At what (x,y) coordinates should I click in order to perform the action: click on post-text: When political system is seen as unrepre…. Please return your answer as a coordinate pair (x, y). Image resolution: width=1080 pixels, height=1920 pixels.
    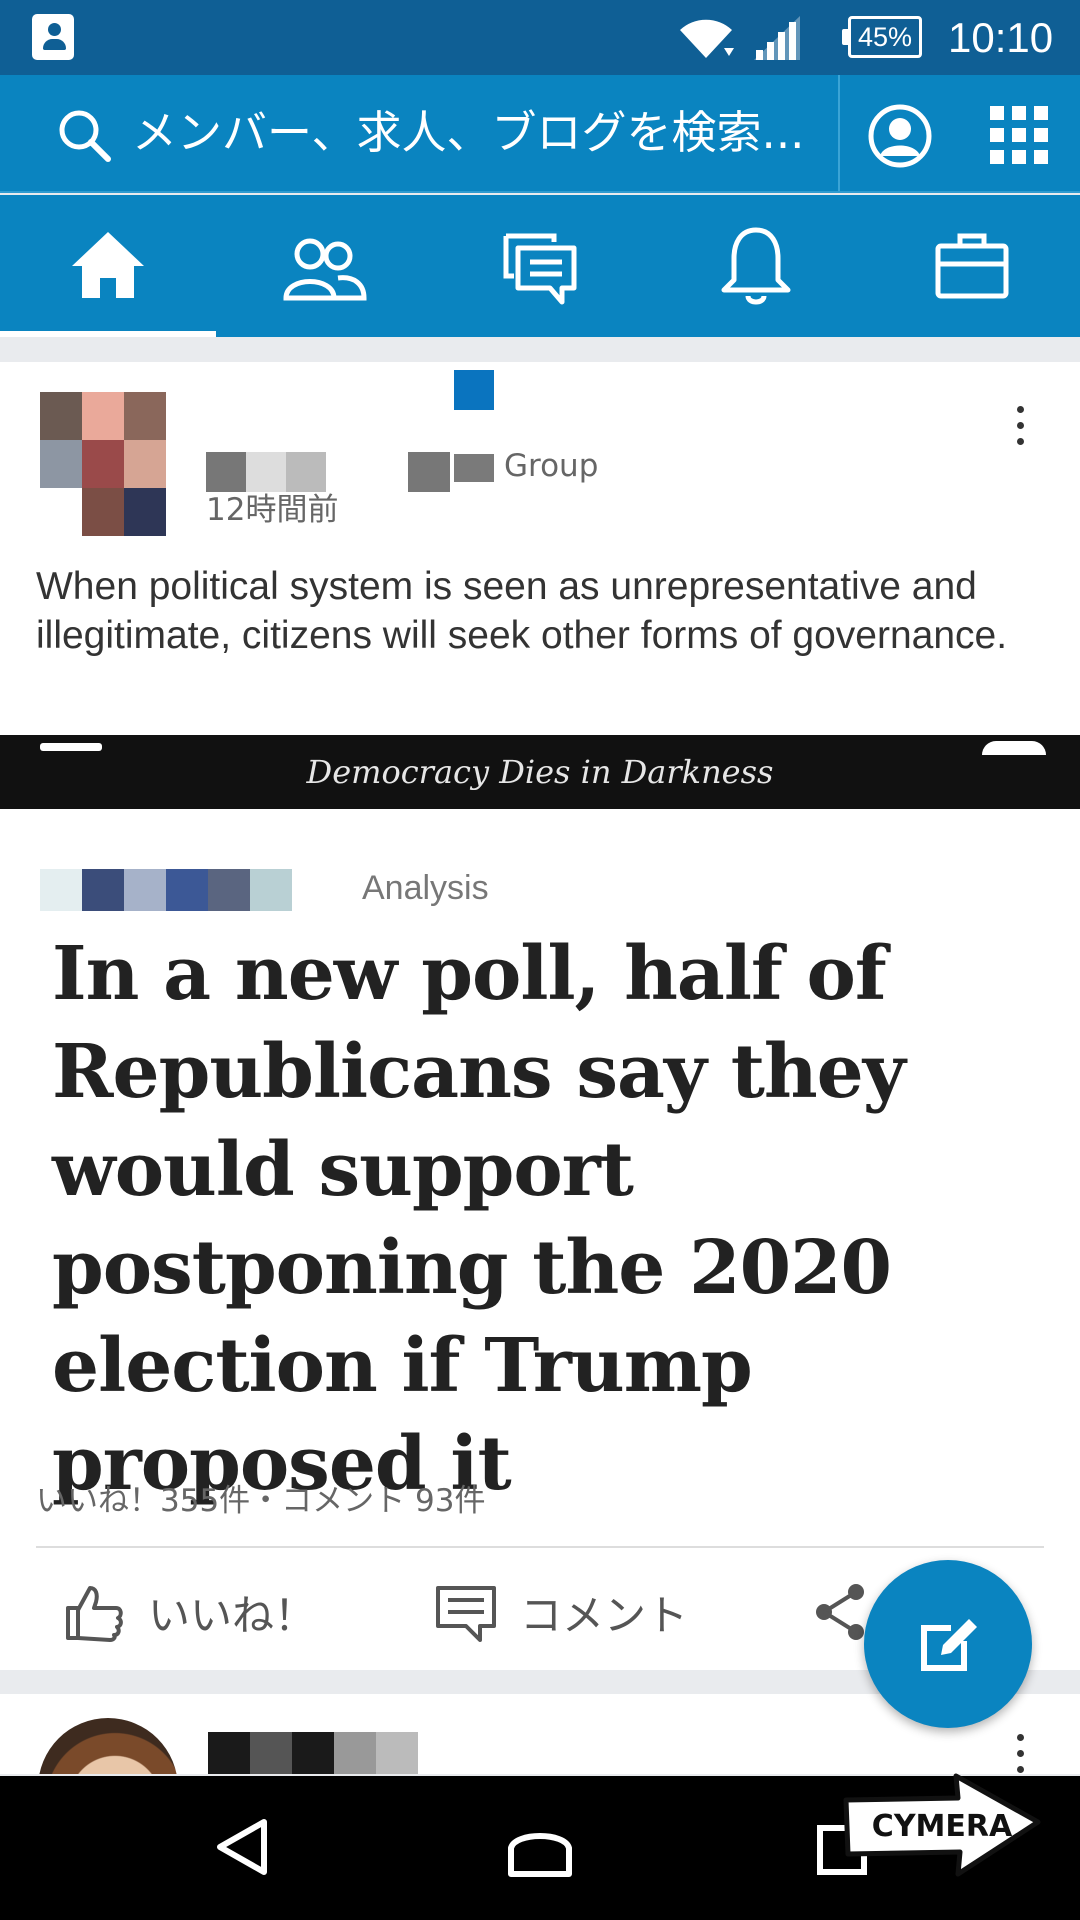
    Looking at the image, I should click on (522, 611).